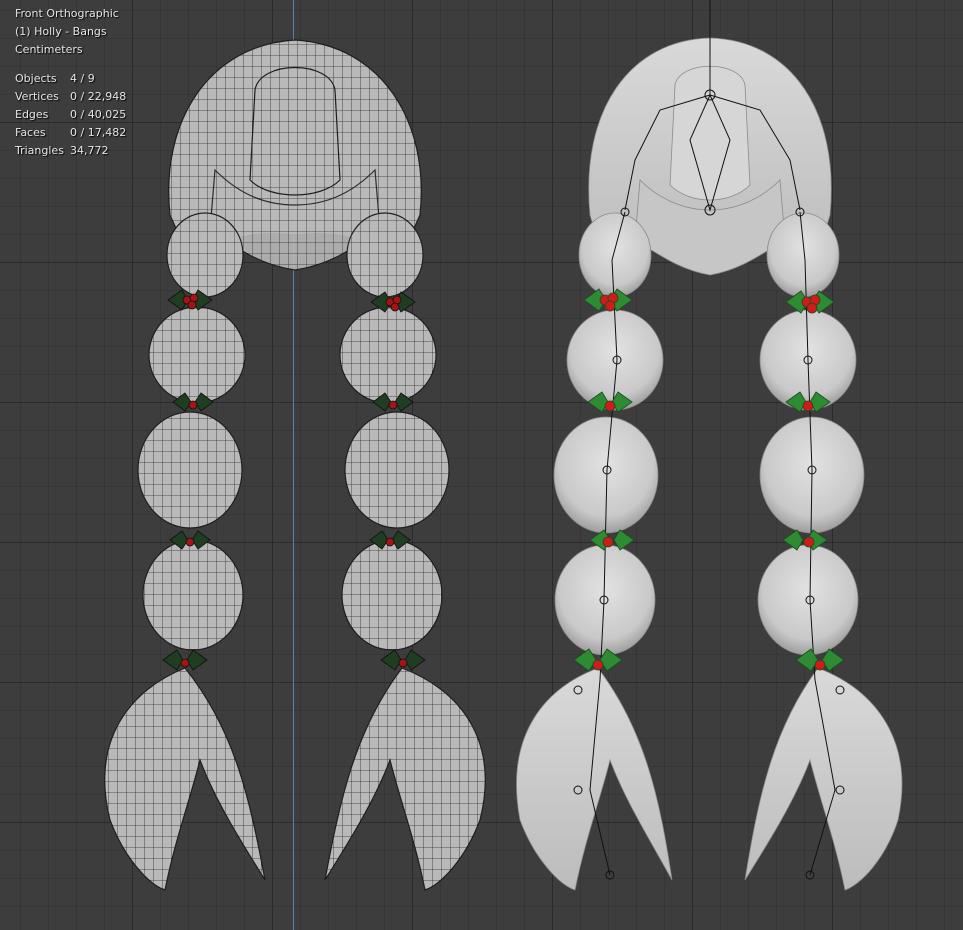 The height and width of the screenshot is (930, 963). I want to click on stat-value: 4 / 9, so click(82, 78).